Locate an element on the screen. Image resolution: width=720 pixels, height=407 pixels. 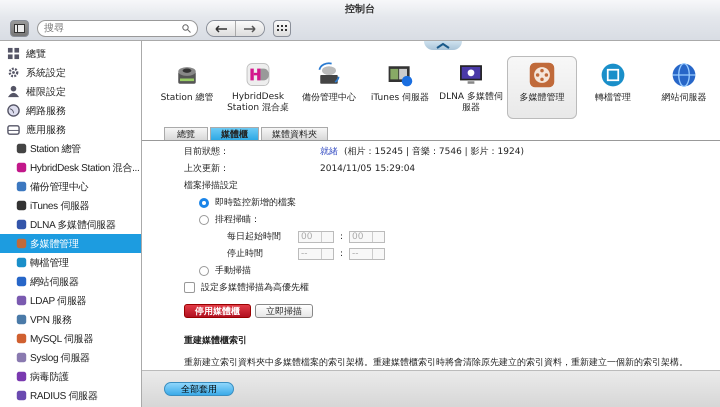
sidebar-item: 網站伺服器 is located at coordinates (70, 281).